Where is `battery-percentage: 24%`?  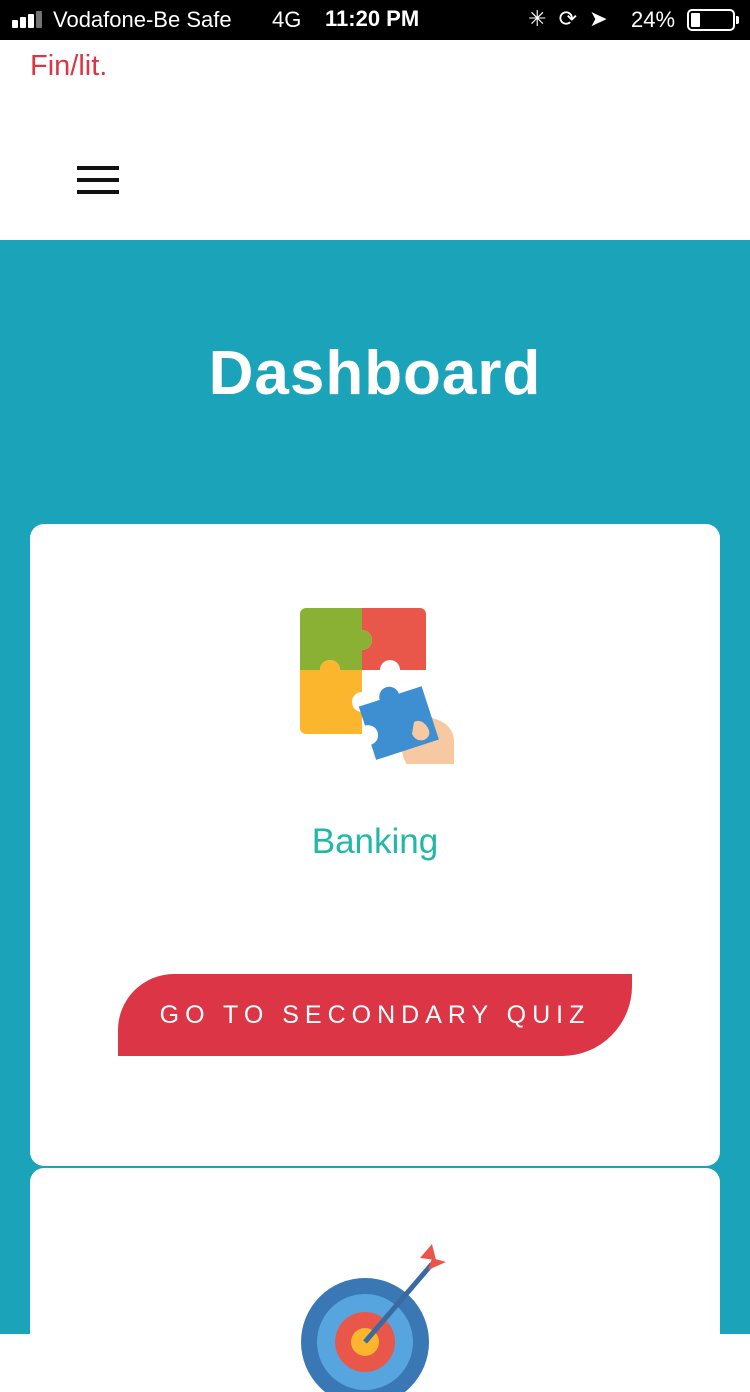 battery-percentage: 24% is located at coordinates (653, 19).